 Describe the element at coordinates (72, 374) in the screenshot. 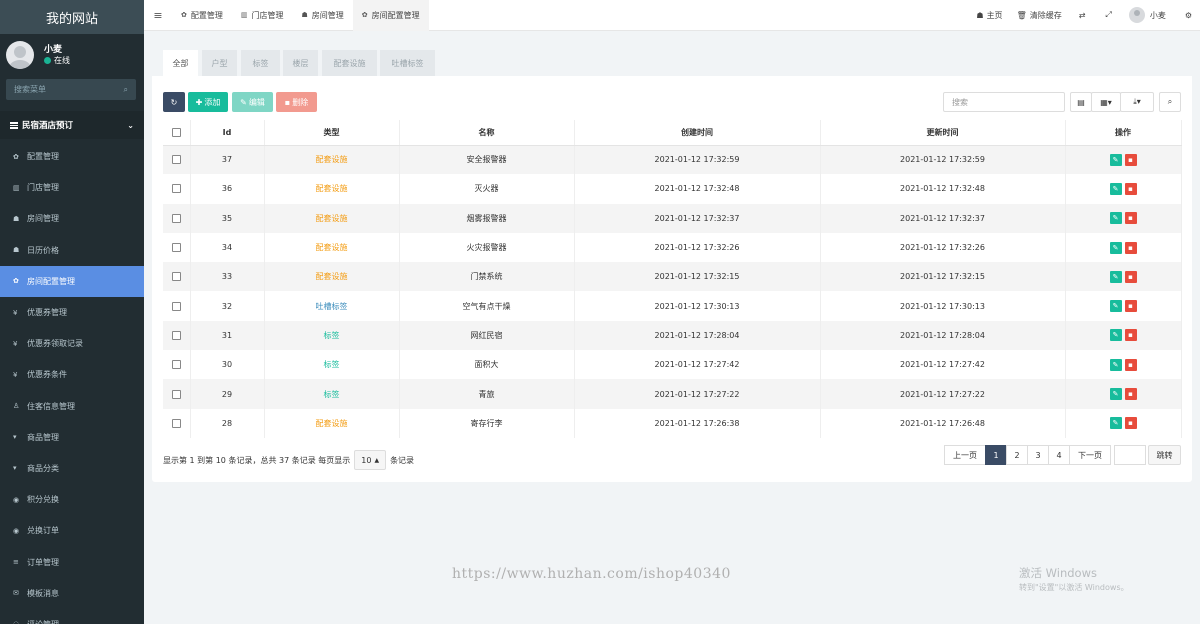

I see `sidebar-item-7: ¥ 优惠券条件` at that location.